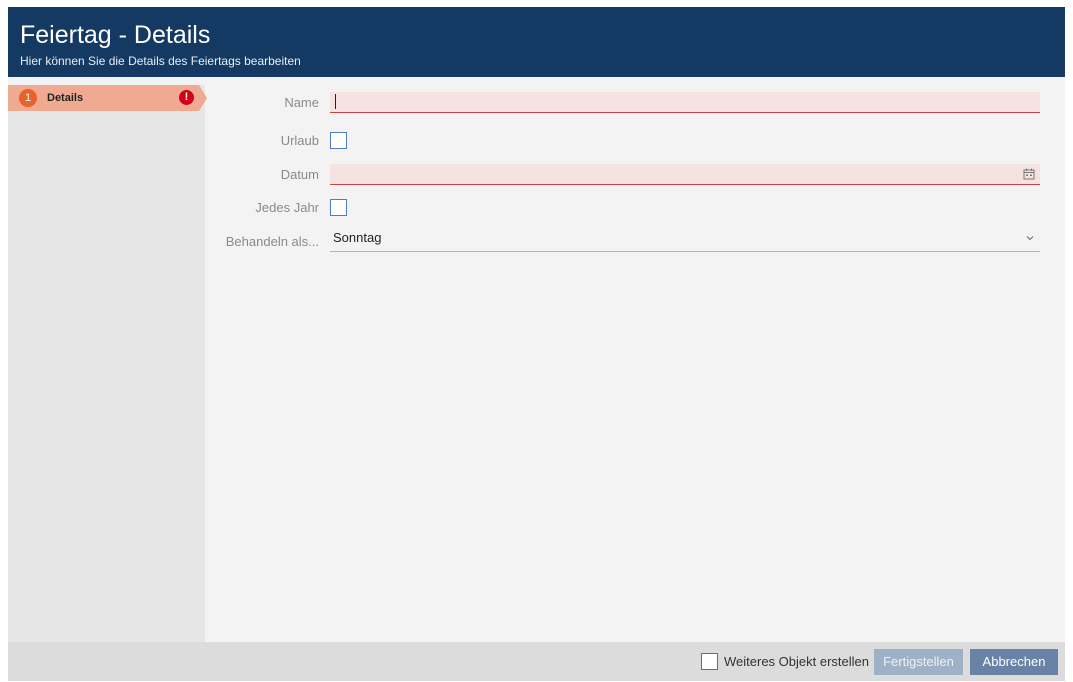 This screenshot has width=1073, height=682. I want to click on error-exclamation-icon: !, so click(186, 97).